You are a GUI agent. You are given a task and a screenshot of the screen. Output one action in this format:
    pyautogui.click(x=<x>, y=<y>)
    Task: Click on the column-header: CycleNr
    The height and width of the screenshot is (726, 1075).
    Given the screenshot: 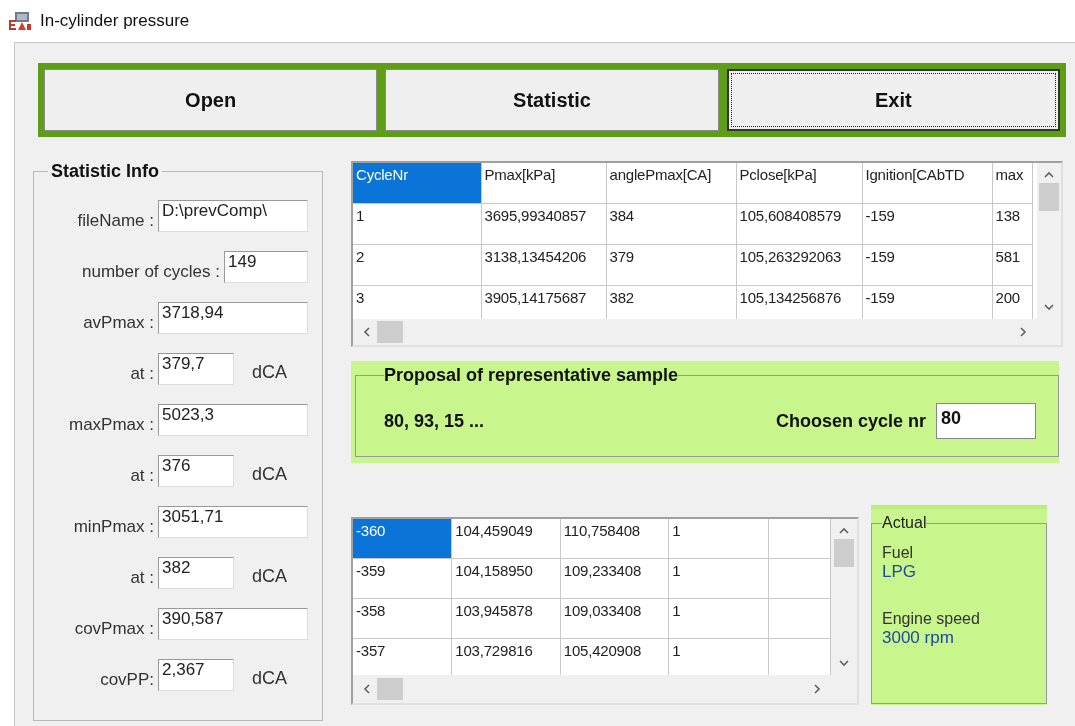 What is the action you would take?
    pyautogui.click(x=417, y=183)
    